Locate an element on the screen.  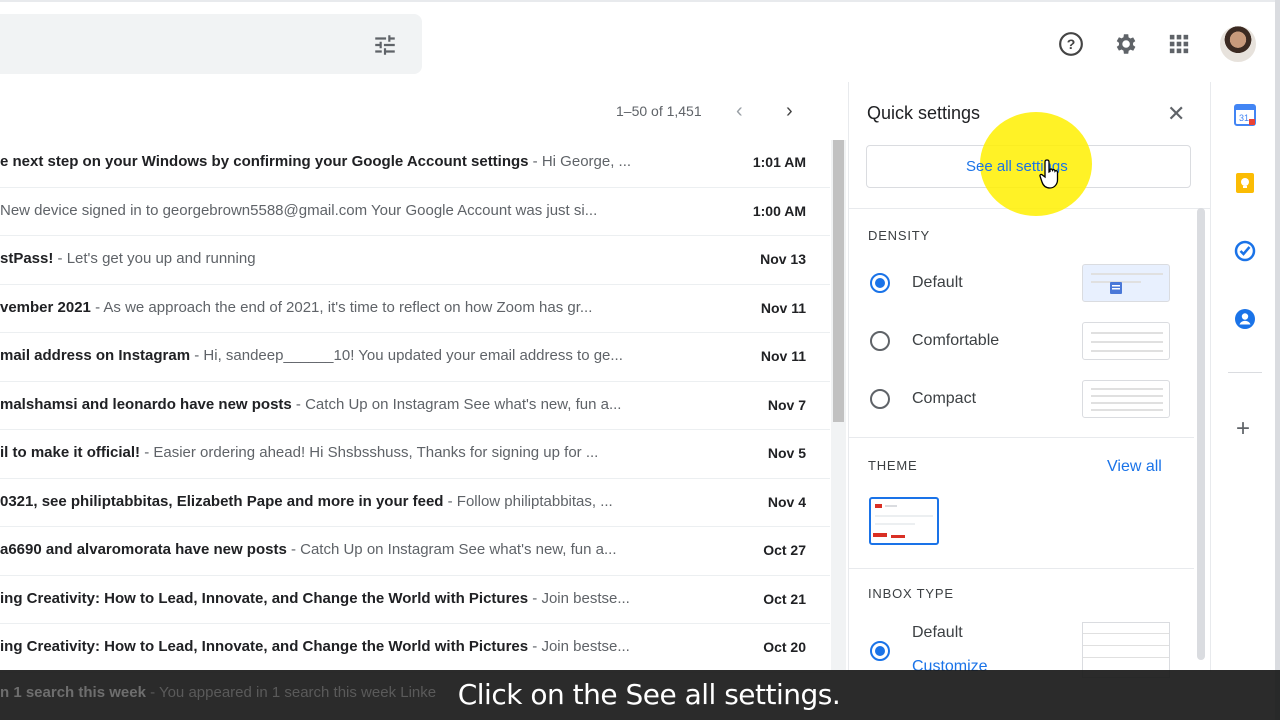
gear-icon is located at coordinates (1125, 44).